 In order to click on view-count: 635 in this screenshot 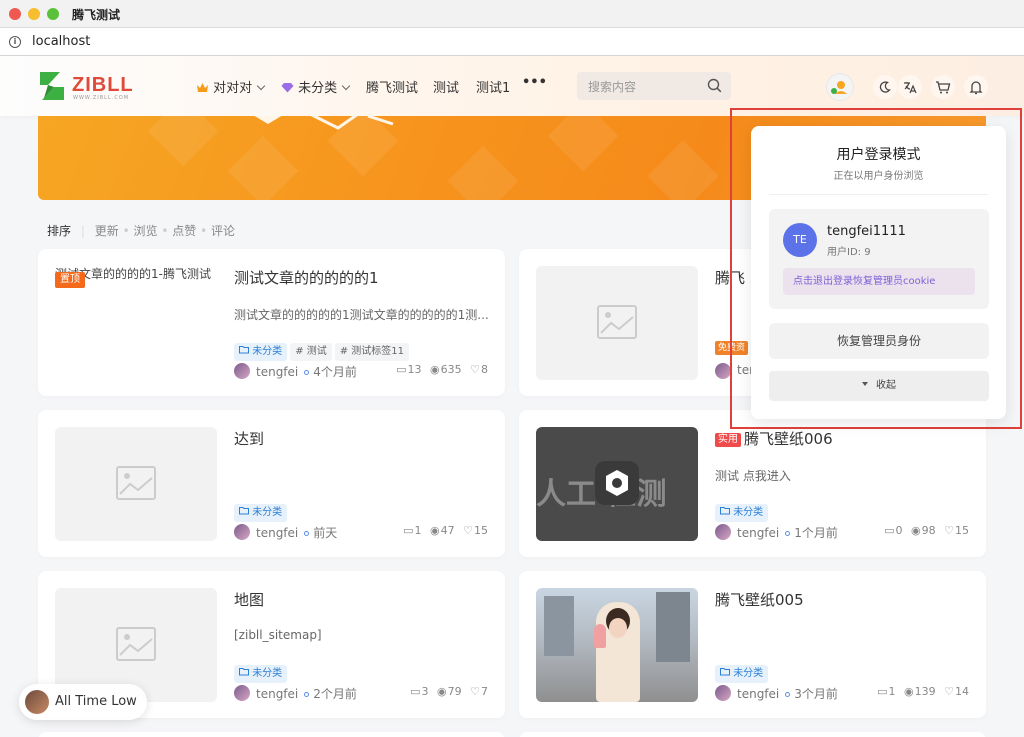, I will do `click(451, 369)`.